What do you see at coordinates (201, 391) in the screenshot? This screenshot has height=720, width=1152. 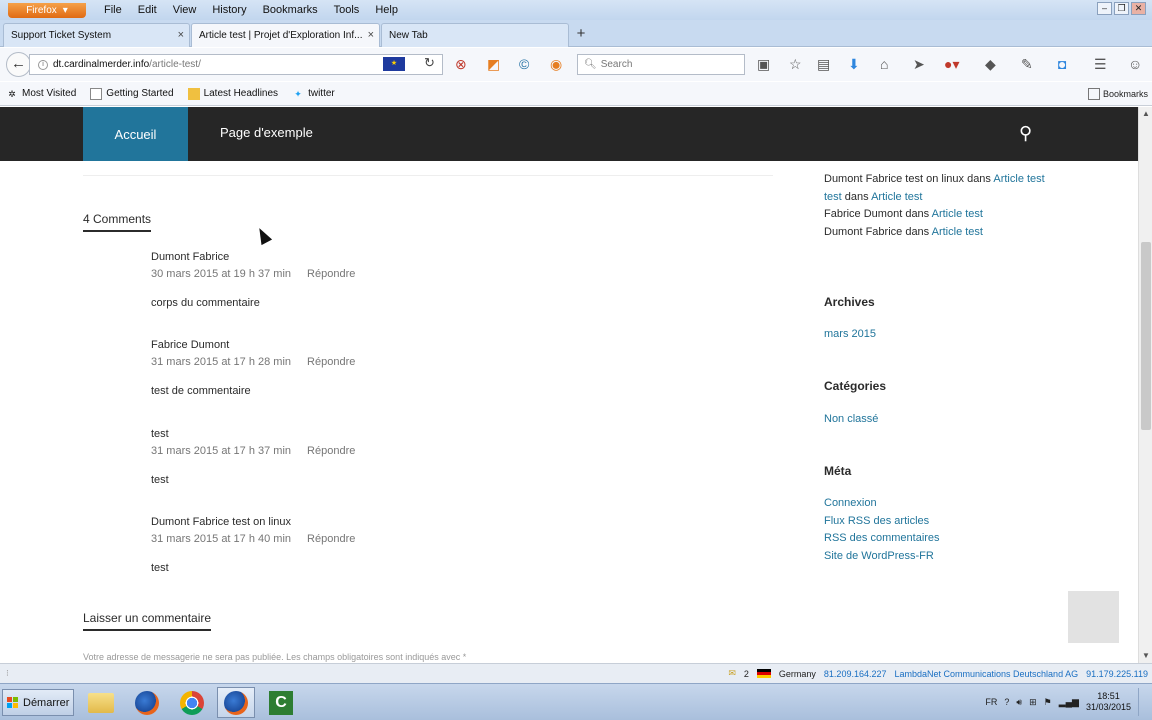 I see `comment-body: test de commentaire` at bounding box center [201, 391].